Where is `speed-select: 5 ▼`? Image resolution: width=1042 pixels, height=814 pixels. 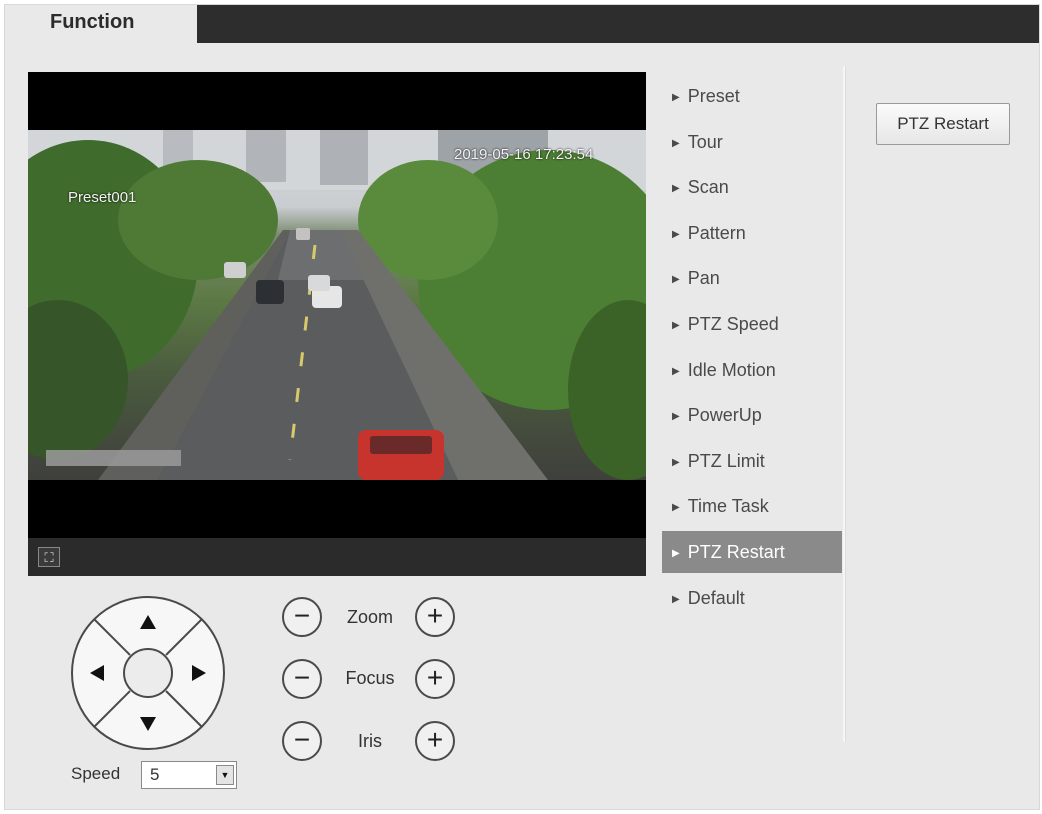 speed-select: 5 ▼ is located at coordinates (189, 775).